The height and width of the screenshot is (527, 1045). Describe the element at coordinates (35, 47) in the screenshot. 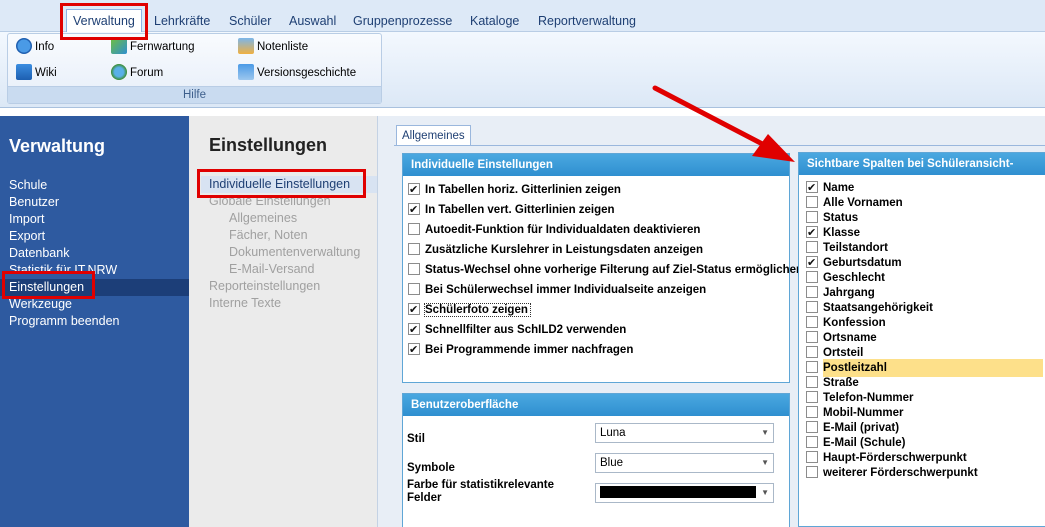

I see `ribbon-button-info: Info` at that location.